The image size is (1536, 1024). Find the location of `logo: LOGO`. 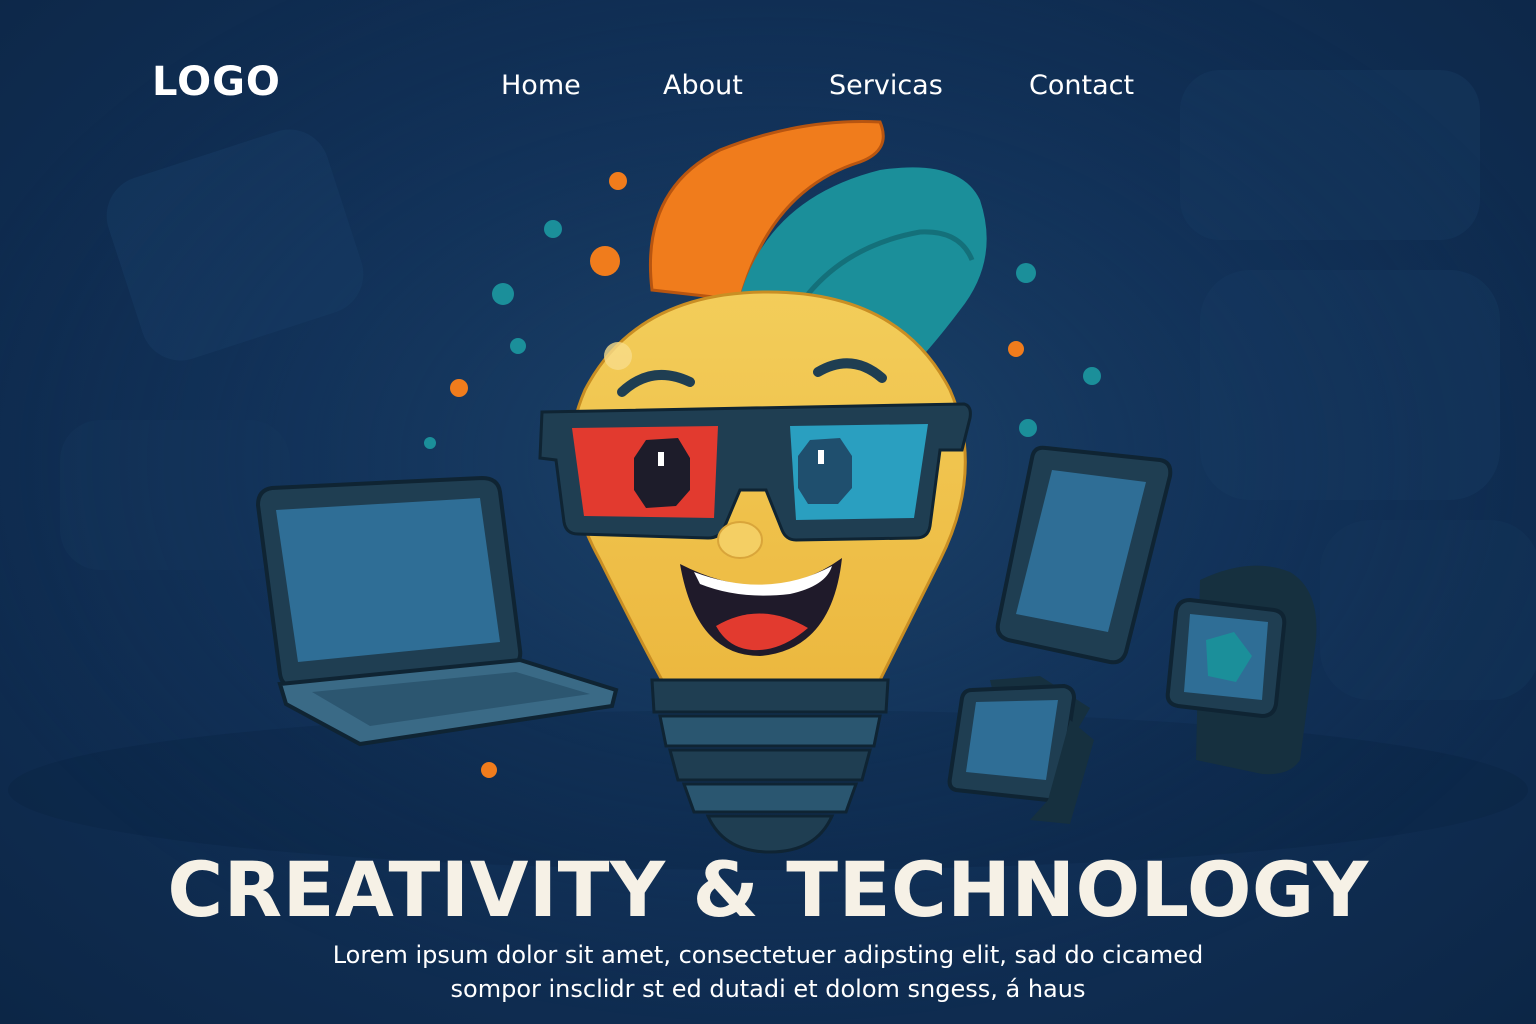

logo: LOGO is located at coordinates (216, 82).